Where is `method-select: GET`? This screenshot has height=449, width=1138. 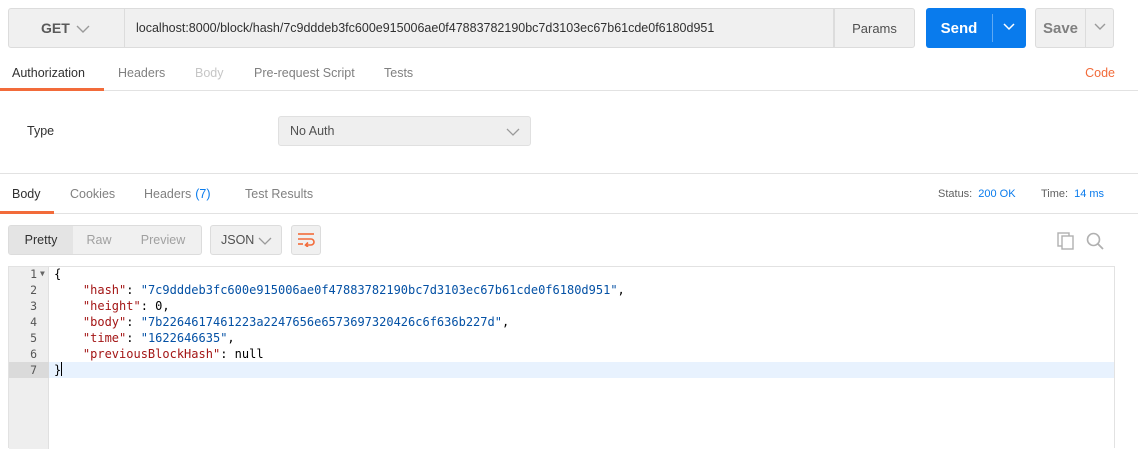 method-select: GET is located at coordinates (66, 28).